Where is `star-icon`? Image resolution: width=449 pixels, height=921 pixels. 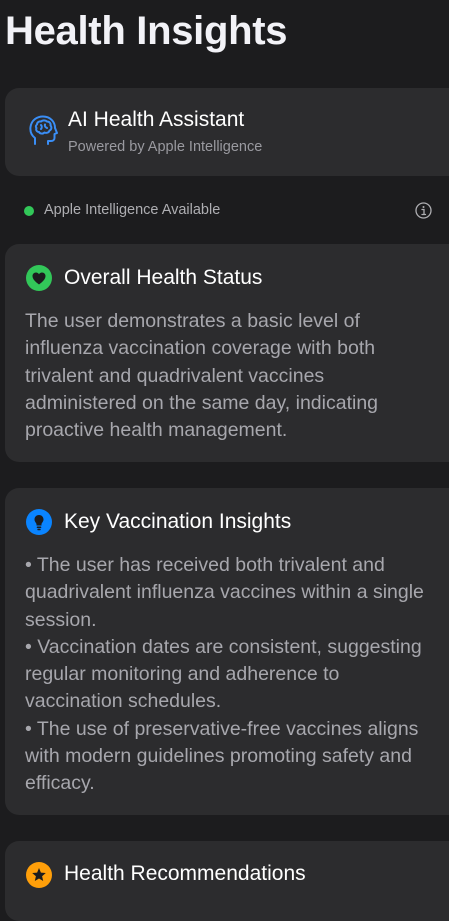 star-icon is located at coordinates (39, 875).